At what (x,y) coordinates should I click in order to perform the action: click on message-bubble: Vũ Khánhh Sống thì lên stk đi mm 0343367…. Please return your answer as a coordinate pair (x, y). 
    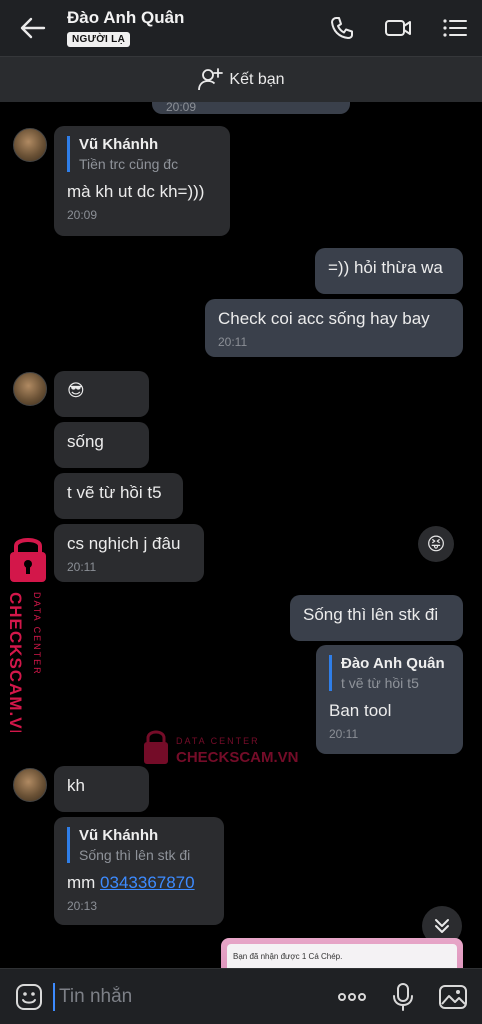
    Looking at the image, I should click on (139, 871).